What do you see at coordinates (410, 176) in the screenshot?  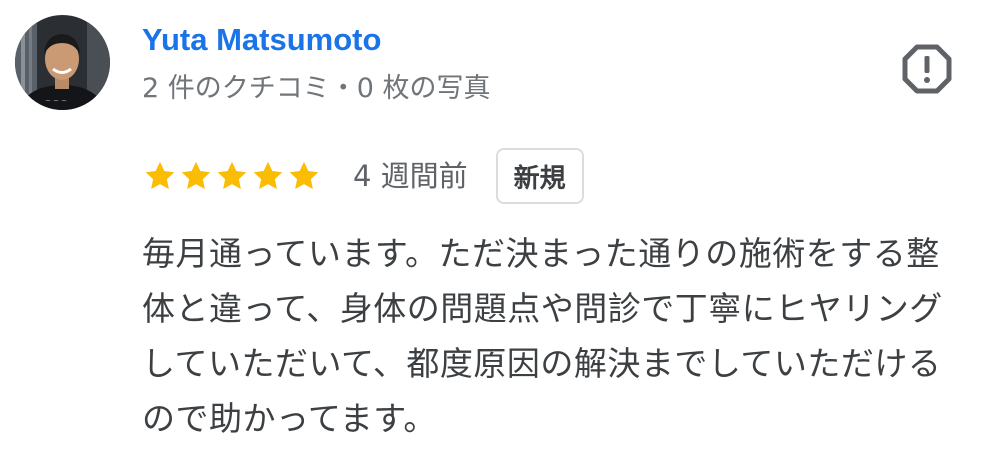 I see `review-date: 4 週間前` at bounding box center [410, 176].